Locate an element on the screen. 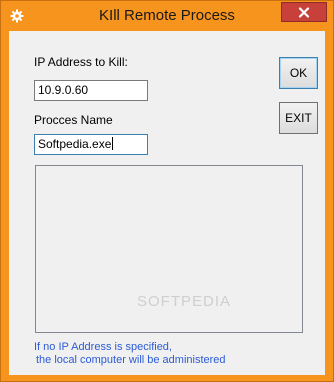 The height and width of the screenshot is (382, 334). ip-address-input: 10.9.0.60 is located at coordinates (91, 90).